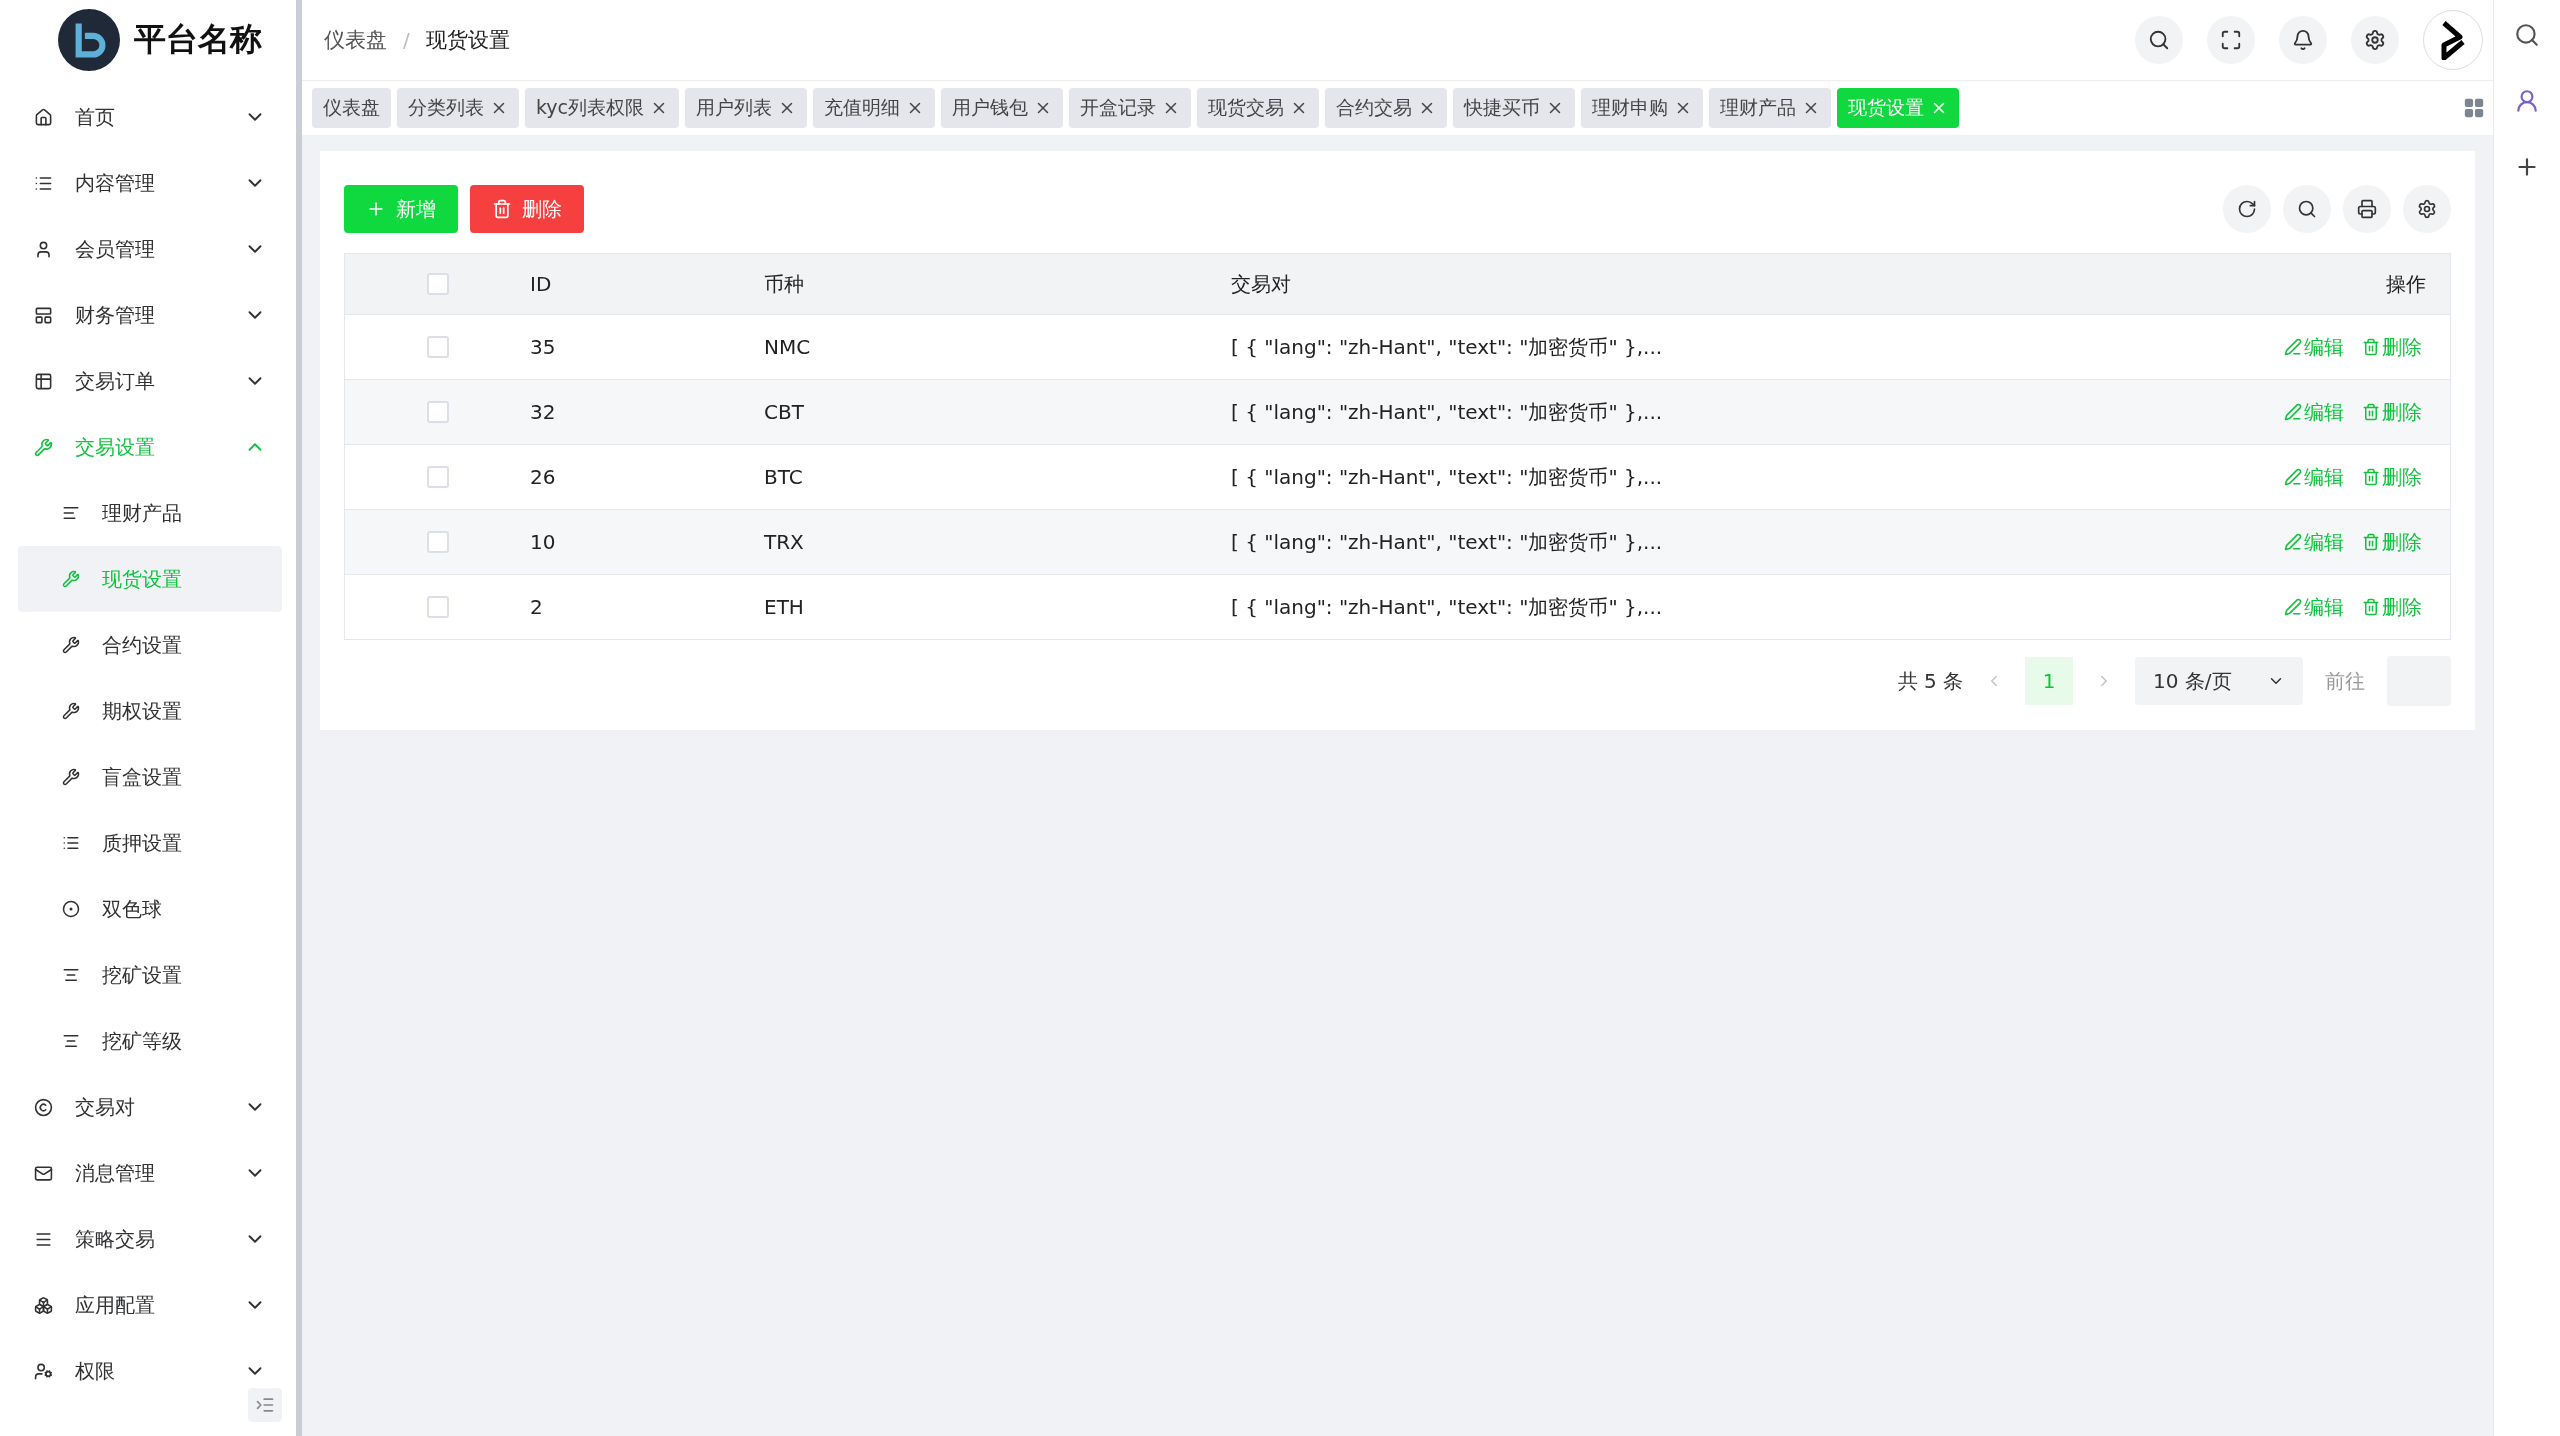  I want to click on sidebar-item: 消息管理, so click(148, 1173).